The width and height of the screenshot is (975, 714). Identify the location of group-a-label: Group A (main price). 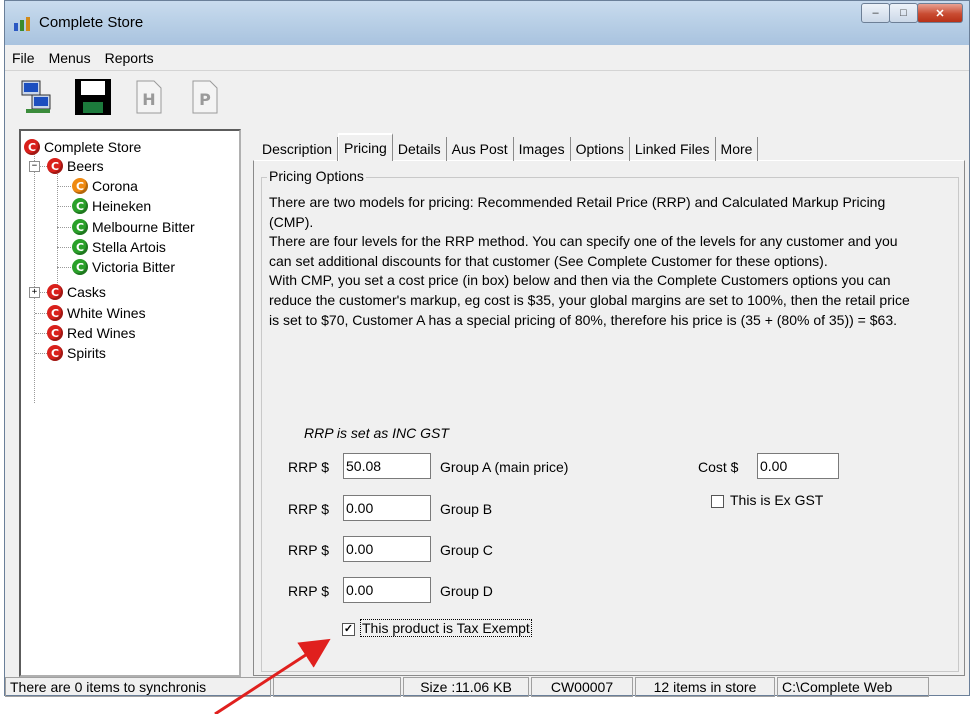
(504, 467).